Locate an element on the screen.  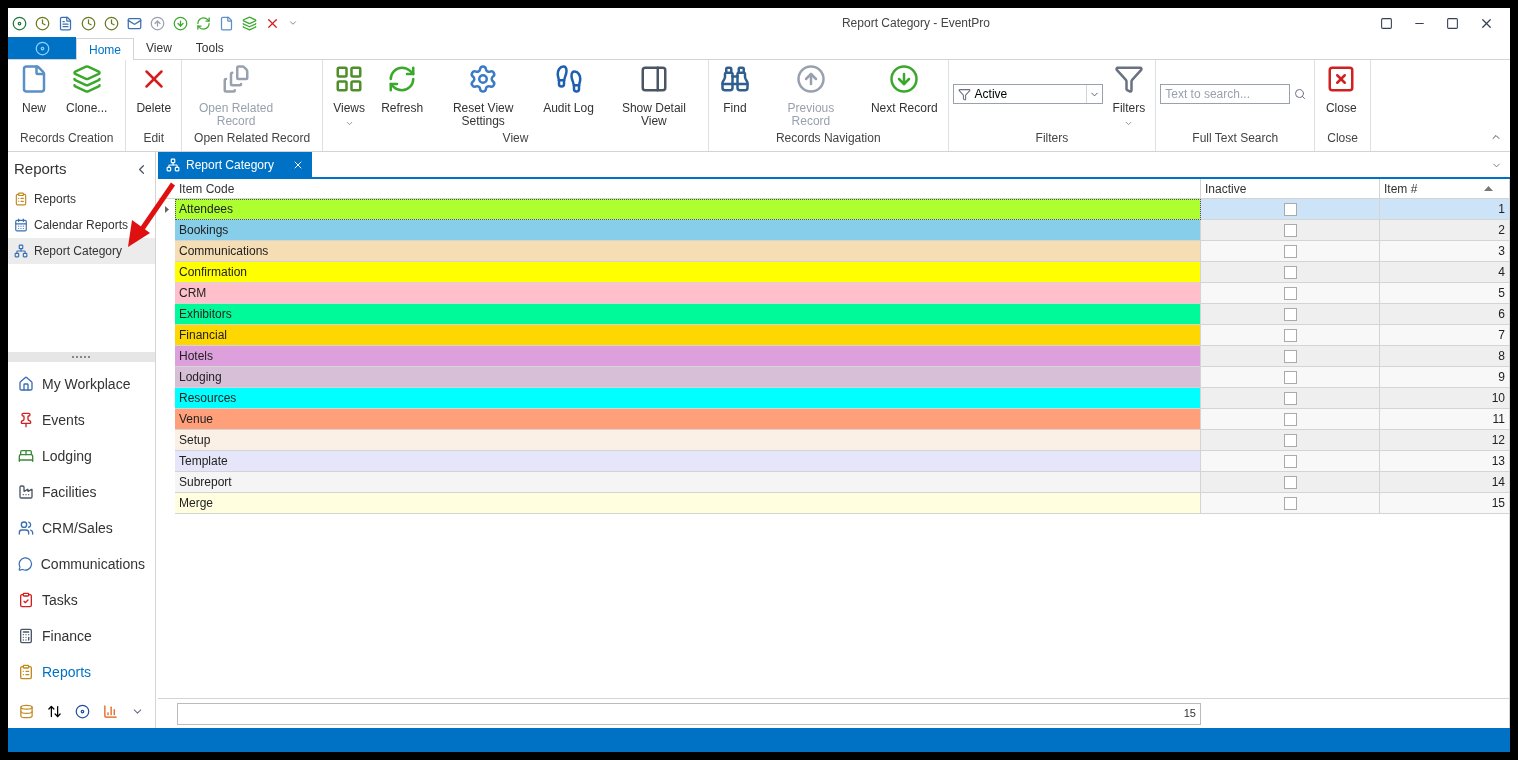
ribbon-button: Next Record is located at coordinates (904, 87).